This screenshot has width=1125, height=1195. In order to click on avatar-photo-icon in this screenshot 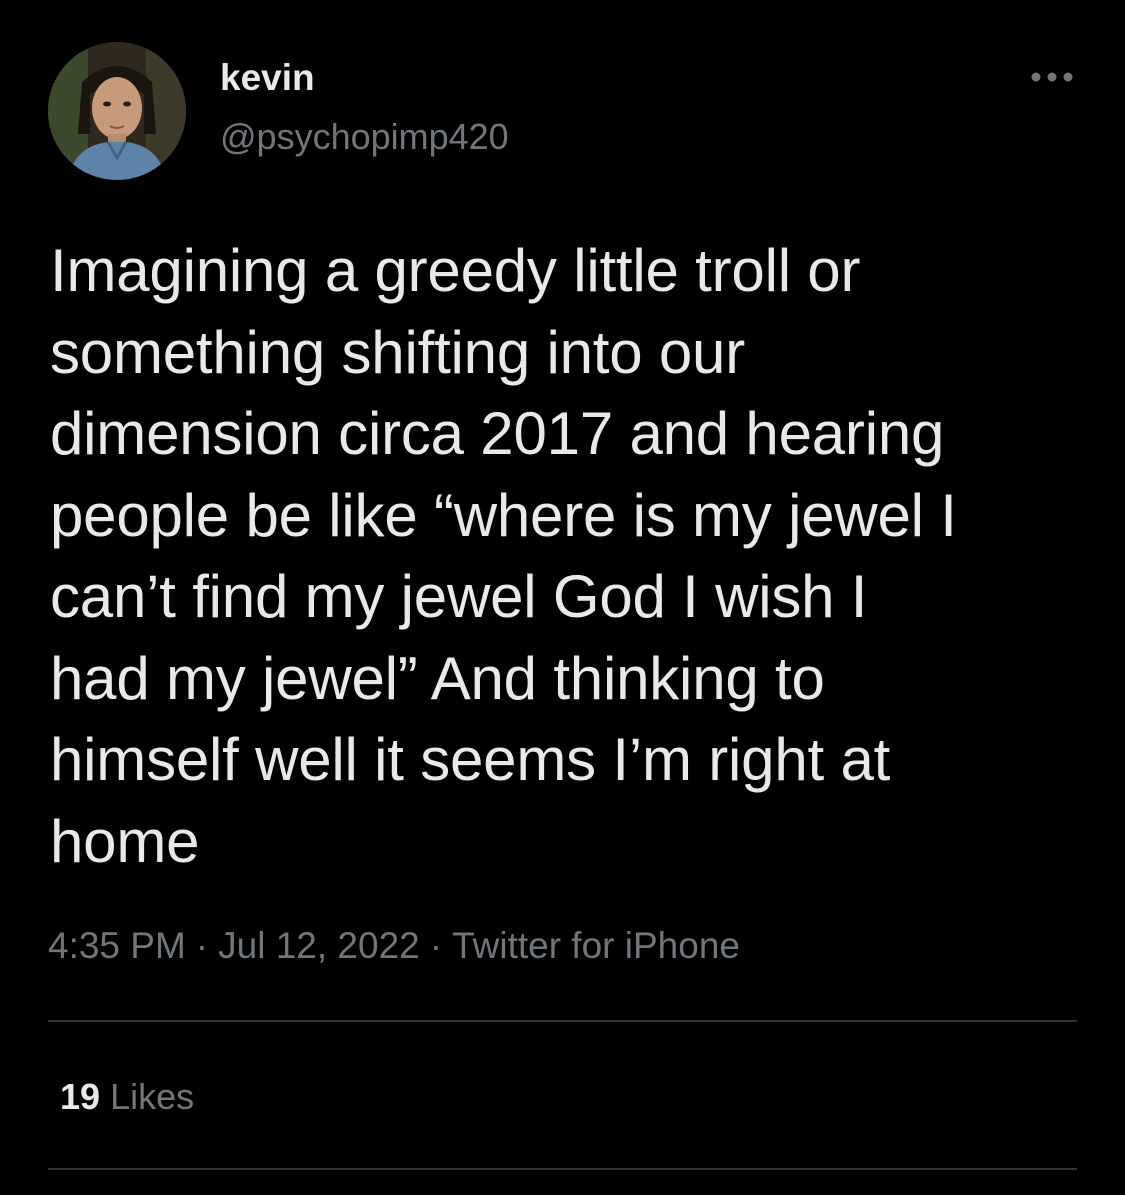, I will do `click(117, 111)`.